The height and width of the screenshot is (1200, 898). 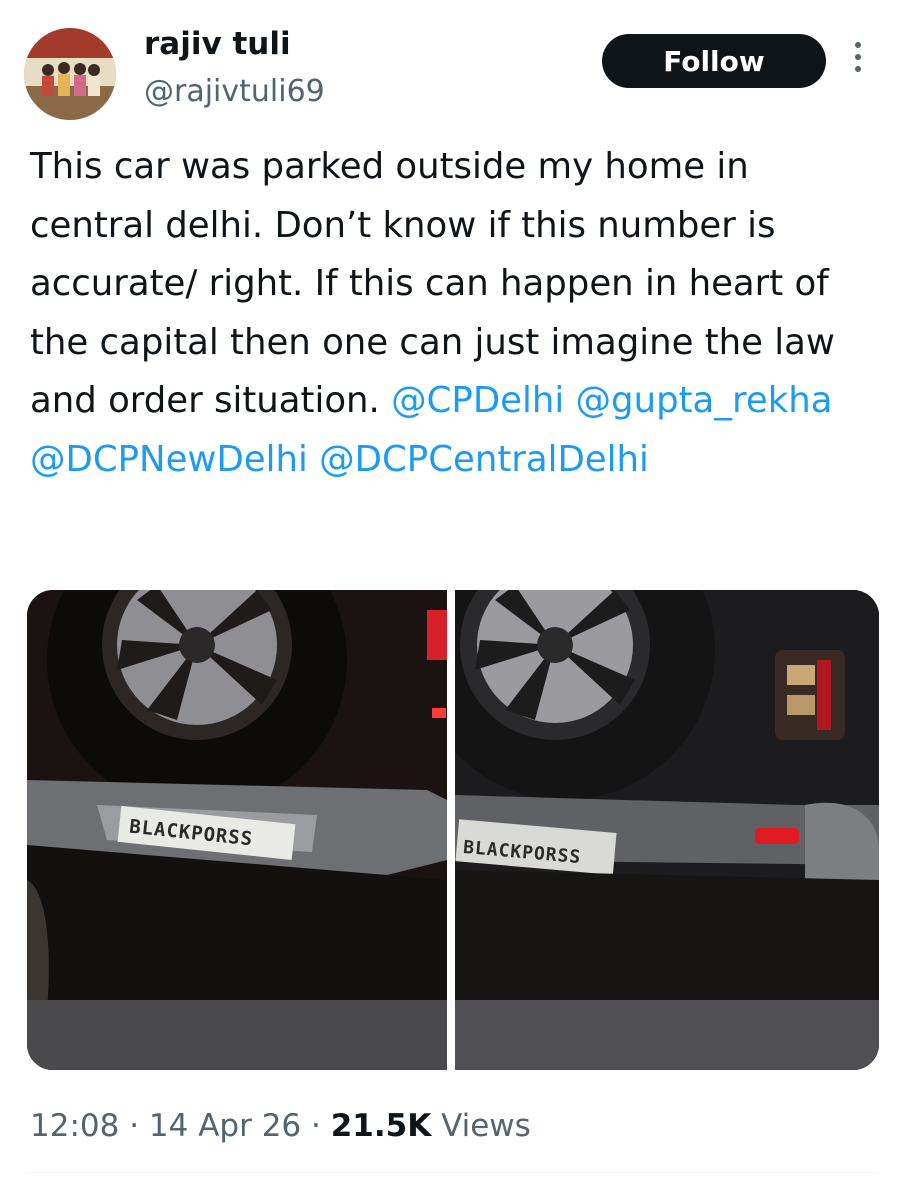 I want to click on tweet-header: rajiv tuli @rajivtuli69 Follow, so click(x=449, y=65).